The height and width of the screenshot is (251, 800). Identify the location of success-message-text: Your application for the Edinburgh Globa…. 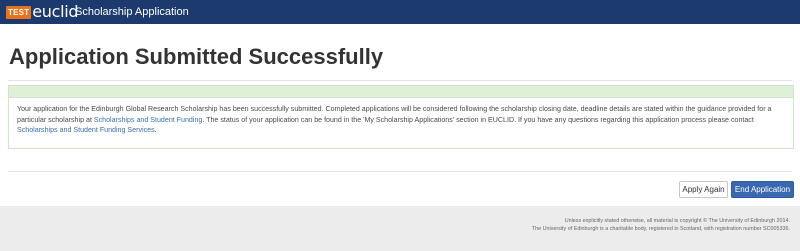
(403, 120).